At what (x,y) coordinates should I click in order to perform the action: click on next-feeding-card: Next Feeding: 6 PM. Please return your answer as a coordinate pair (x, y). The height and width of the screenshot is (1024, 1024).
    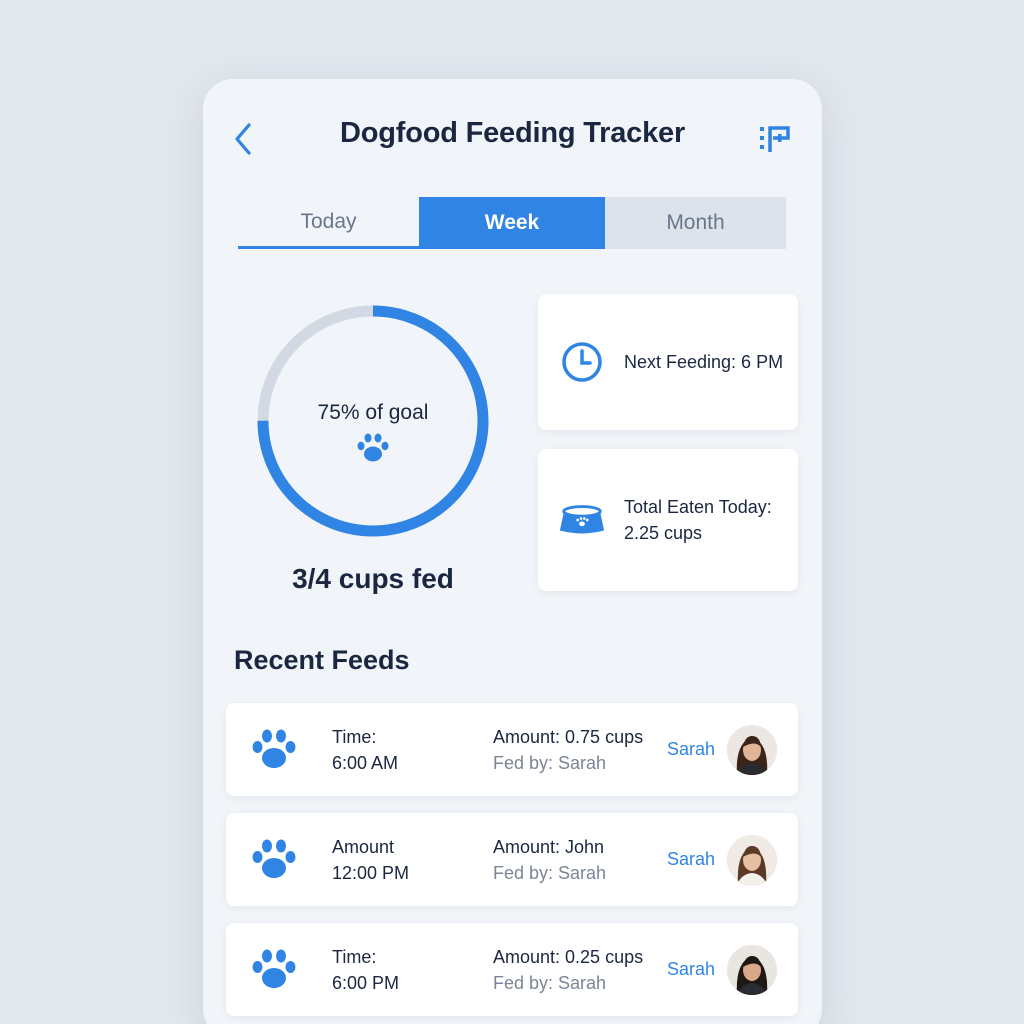
    Looking at the image, I should click on (668, 362).